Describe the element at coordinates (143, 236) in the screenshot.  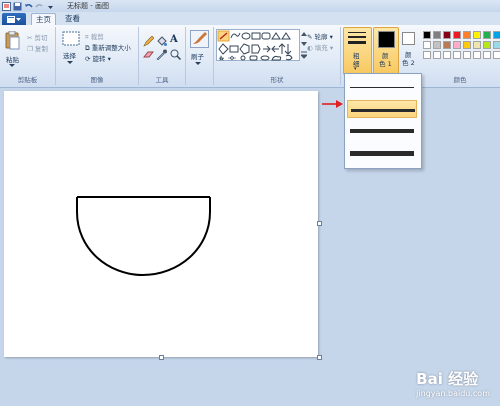
I see `semicircle-drawing` at that location.